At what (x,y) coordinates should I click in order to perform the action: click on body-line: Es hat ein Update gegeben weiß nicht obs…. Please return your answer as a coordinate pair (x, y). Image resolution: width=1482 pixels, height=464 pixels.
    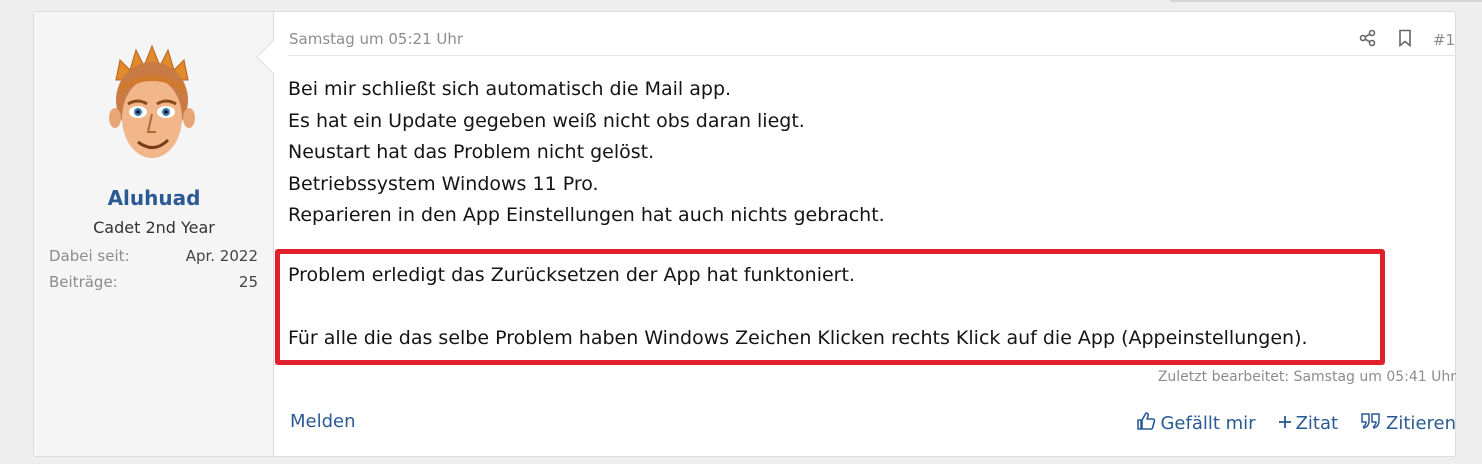
    Looking at the image, I should click on (546, 120).